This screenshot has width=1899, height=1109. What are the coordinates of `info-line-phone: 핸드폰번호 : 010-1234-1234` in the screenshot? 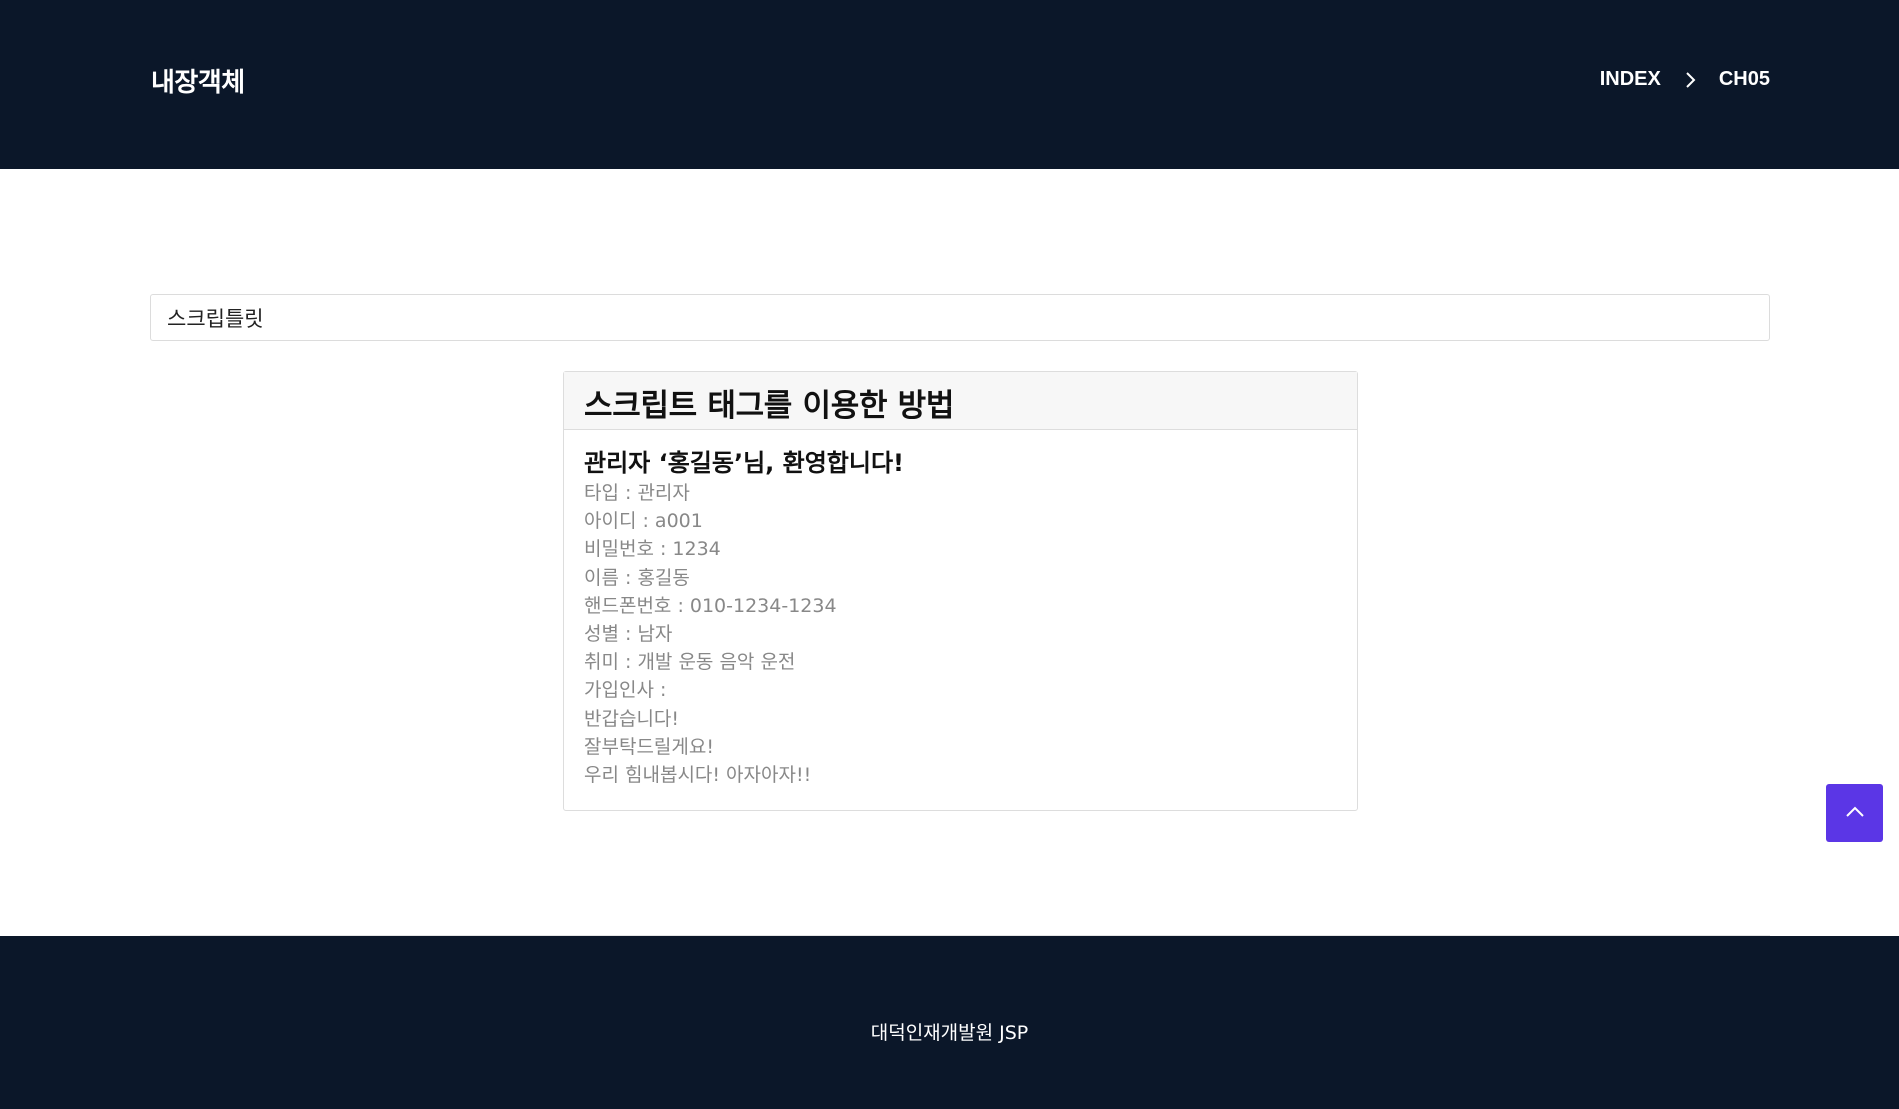 It's located at (710, 605).